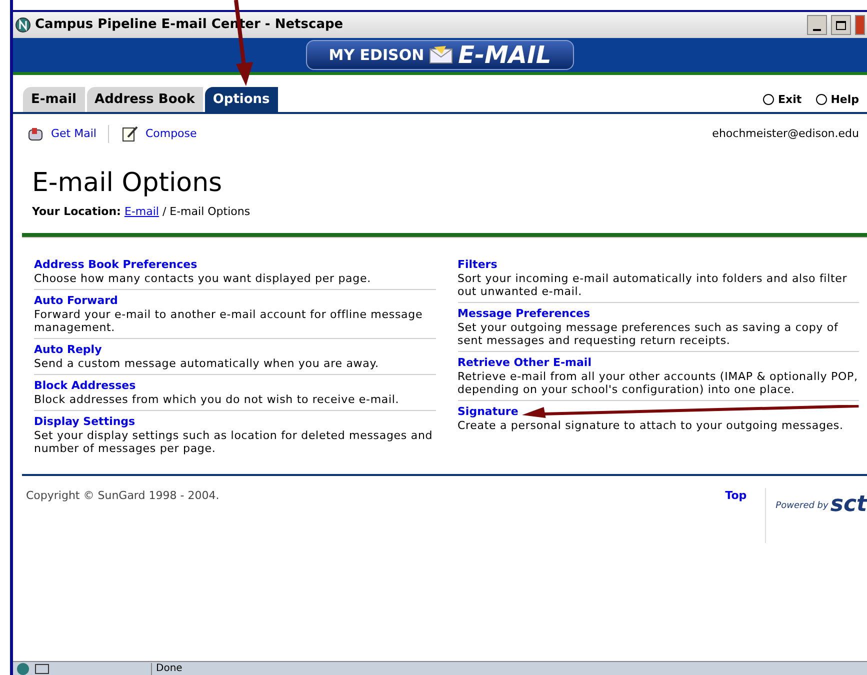 Image resolution: width=867 pixels, height=675 pixels. What do you see at coordinates (203, 278) in the screenshot?
I see `option-description: Choose how many contacts you want displayed per page.` at bounding box center [203, 278].